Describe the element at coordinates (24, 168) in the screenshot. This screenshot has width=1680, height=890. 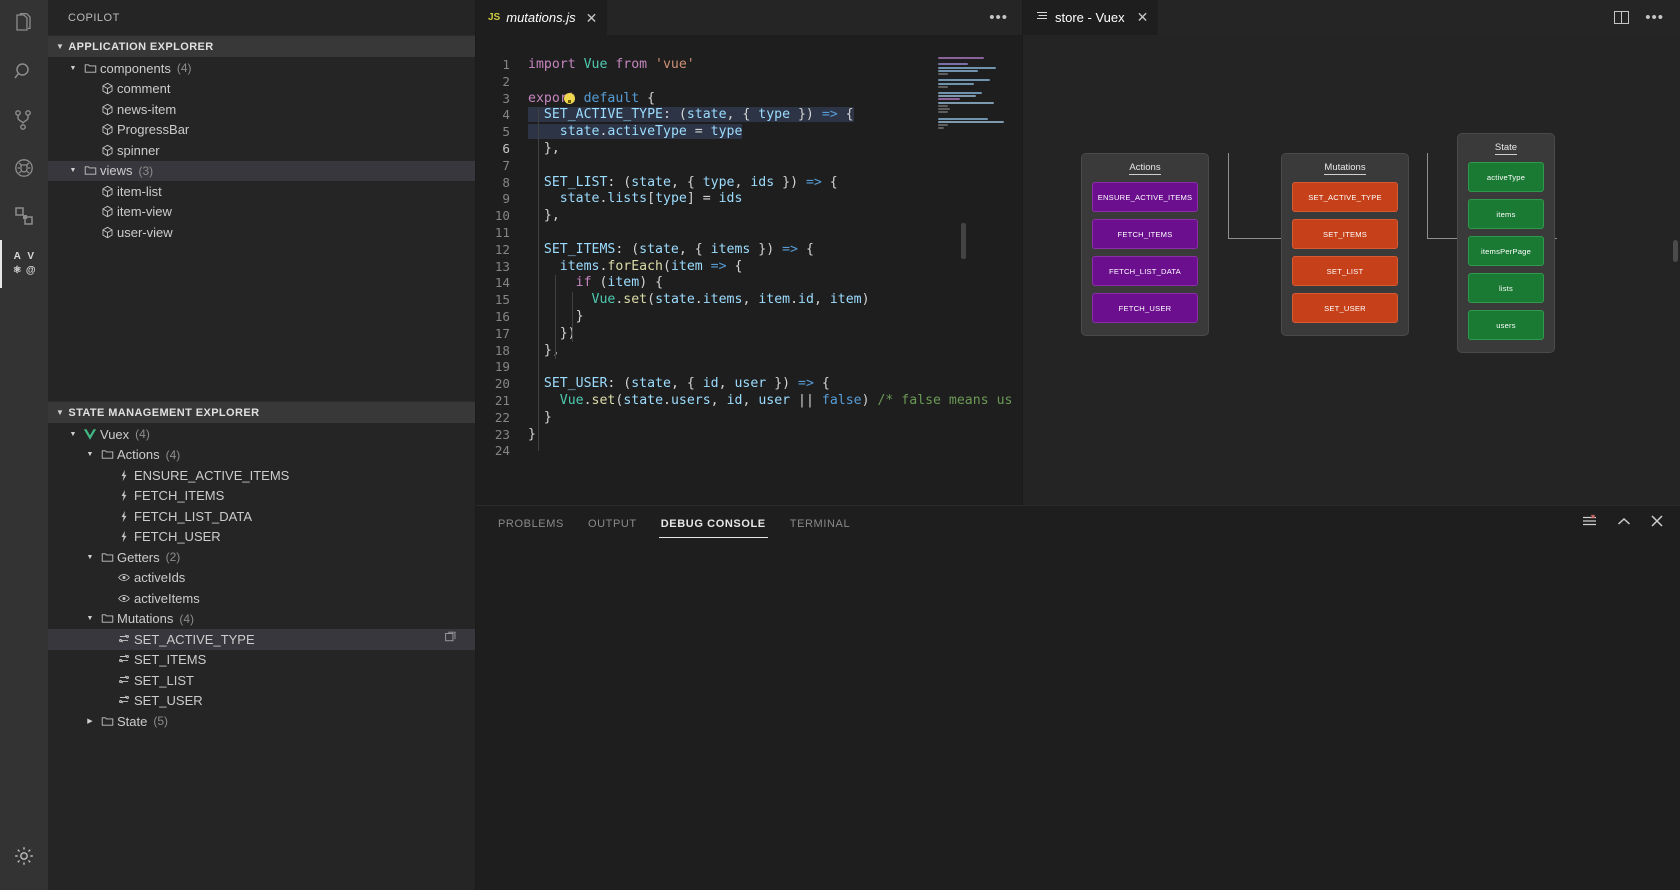
I see `activity-debug-icon` at that location.